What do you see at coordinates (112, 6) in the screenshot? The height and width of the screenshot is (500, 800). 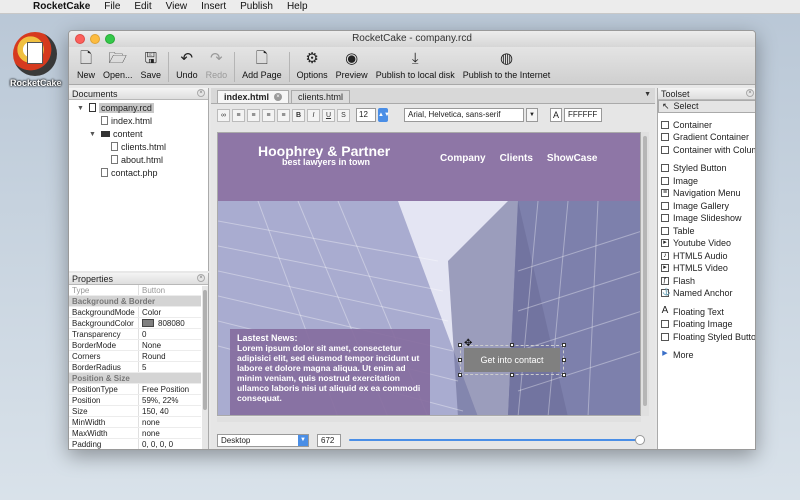 I see `menu-file: File` at bounding box center [112, 6].